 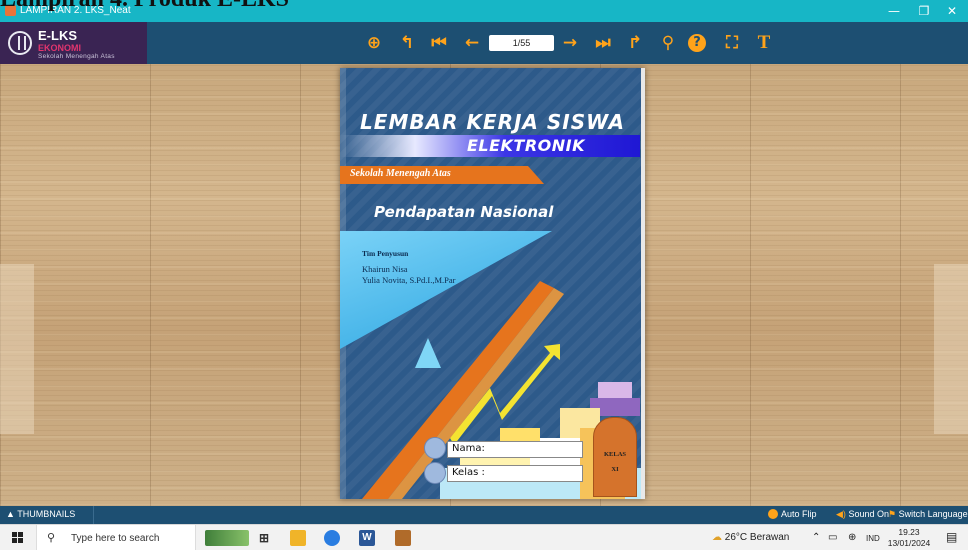 I want to click on first-page-icon: ⏮, so click(x=439, y=43).